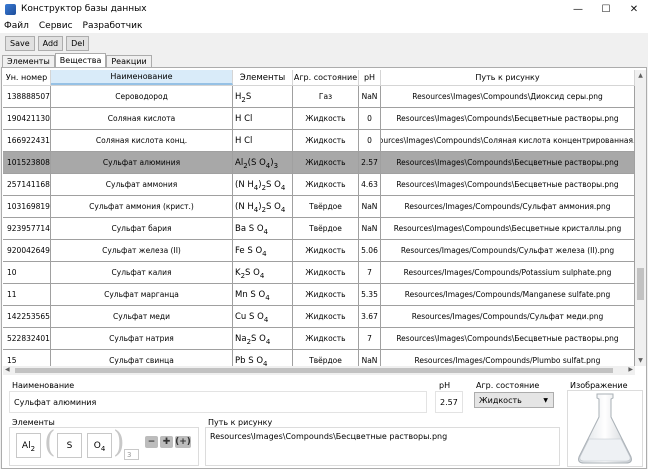  Describe the element at coordinates (370, 118) in the screenshot. I see `cell-ph: 0` at that location.